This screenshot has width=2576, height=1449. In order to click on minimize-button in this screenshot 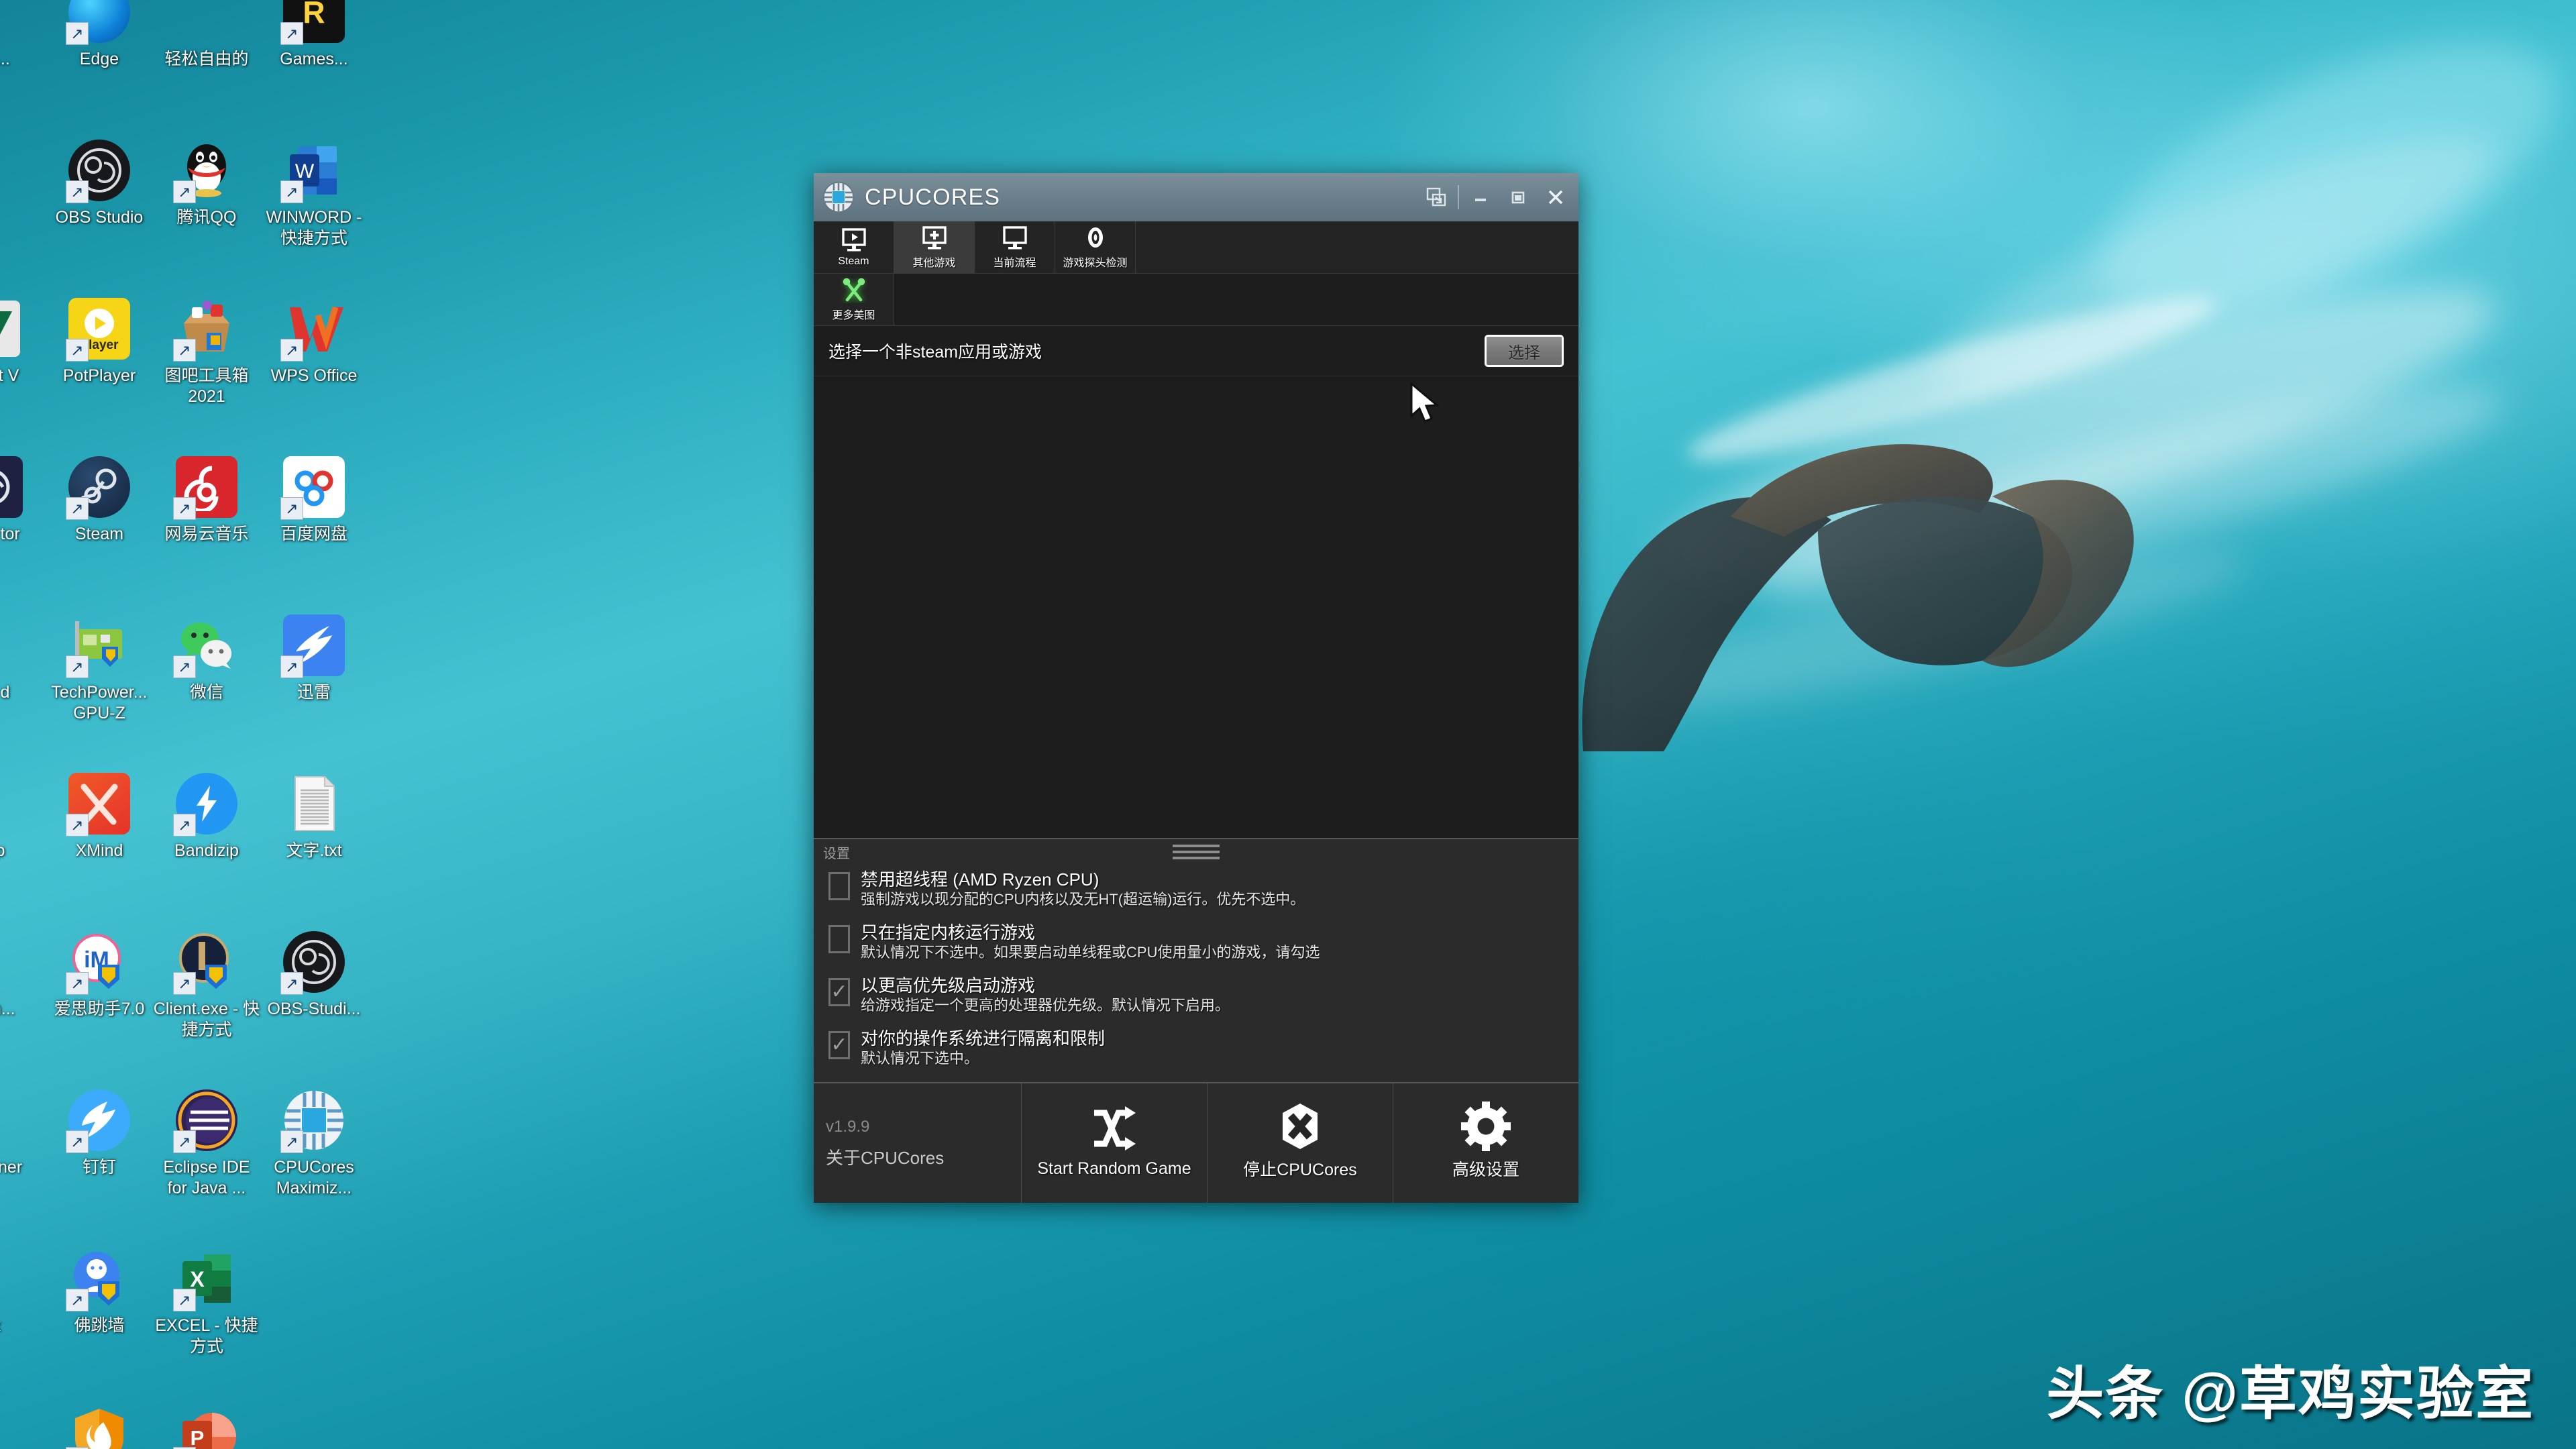, I will do `click(1480, 197)`.